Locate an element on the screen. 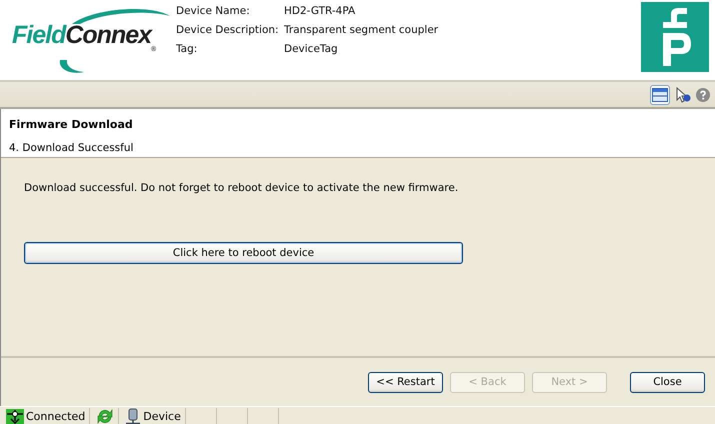 This screenshot has width=715, height=424. logo-text: FieldConnex$_{®}$ is located at coordinates (85, 38).